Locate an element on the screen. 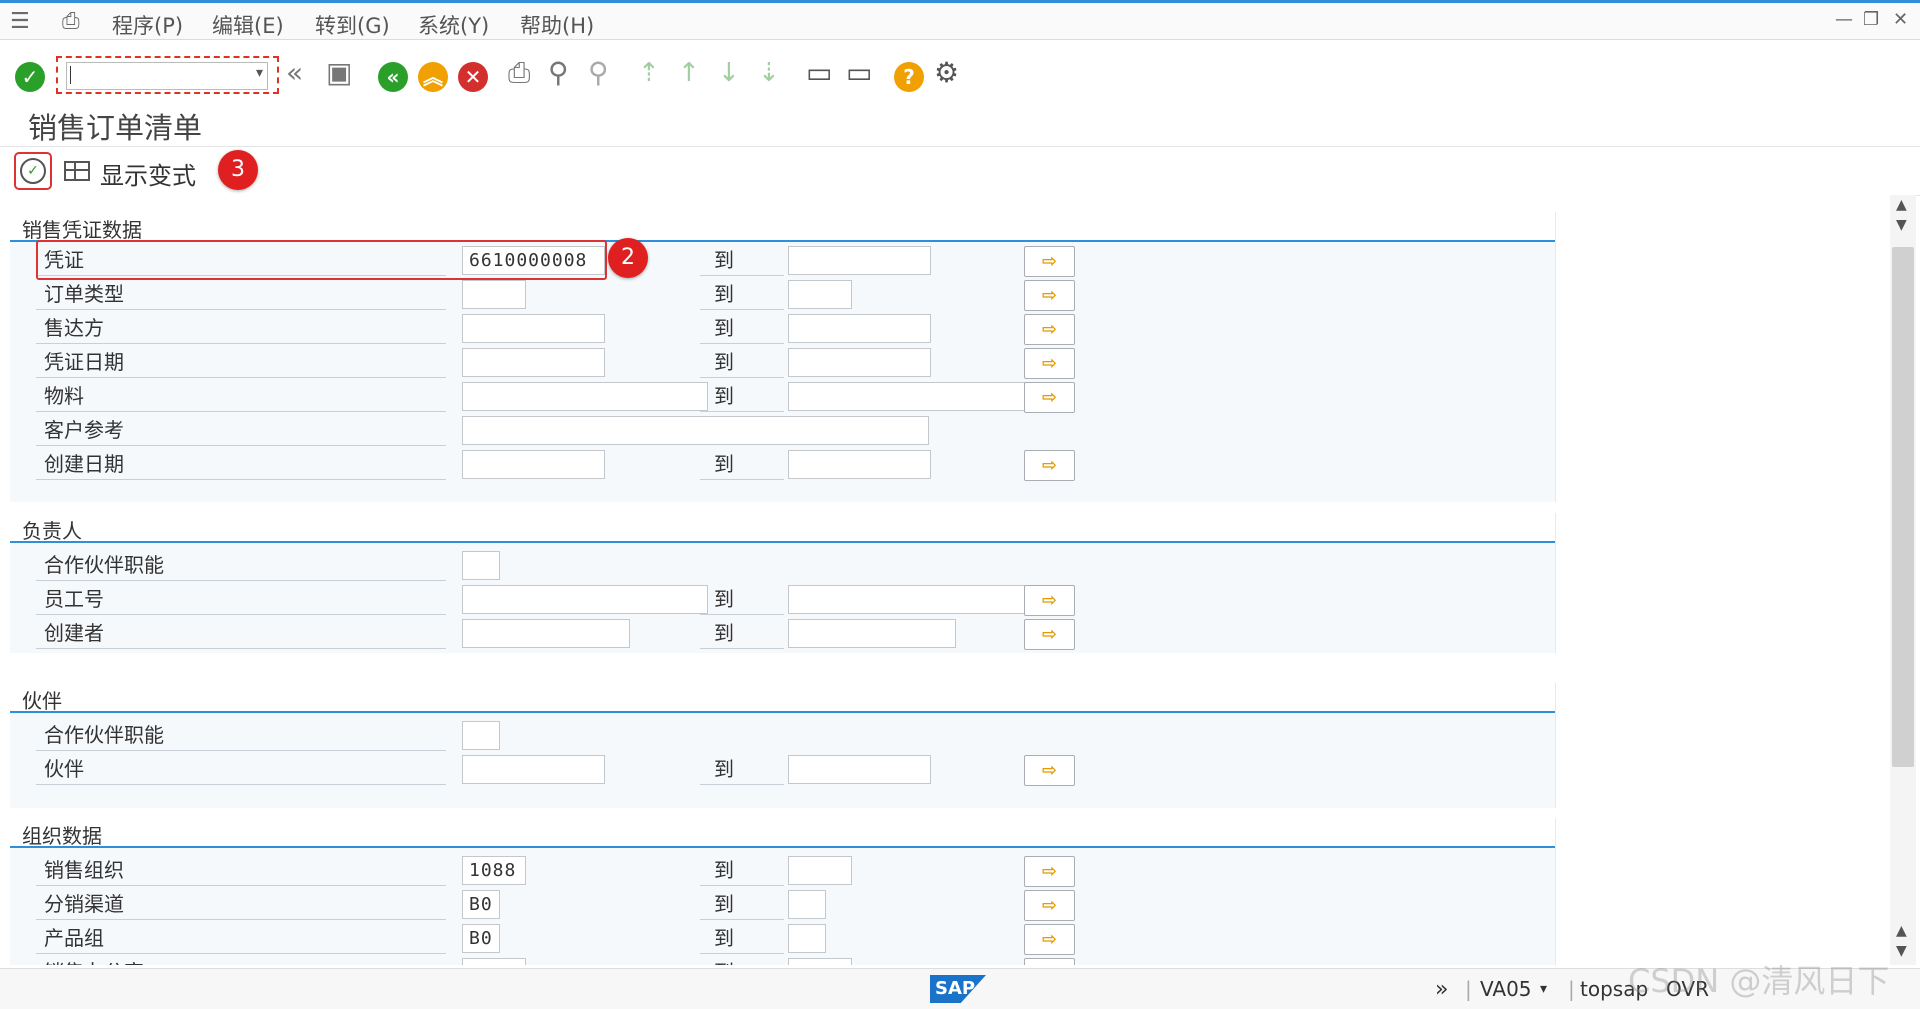 The image size is (1920, 1009). field-label: 销售办公室 is located at coordinates (241, 960).